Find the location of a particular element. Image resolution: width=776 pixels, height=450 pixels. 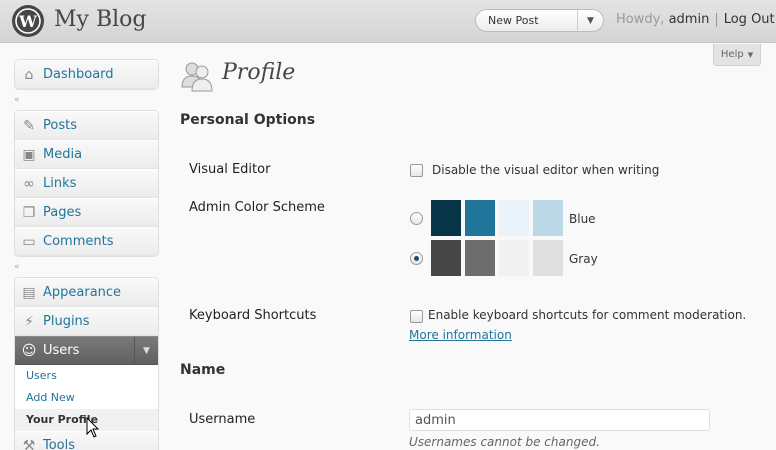

visual-editor-option-label: Disable the visual editor when writing is located at coordinates (545, 170).